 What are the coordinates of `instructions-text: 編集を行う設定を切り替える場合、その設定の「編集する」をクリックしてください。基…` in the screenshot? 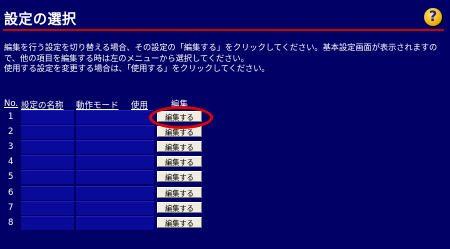 It's located at (221, 57).